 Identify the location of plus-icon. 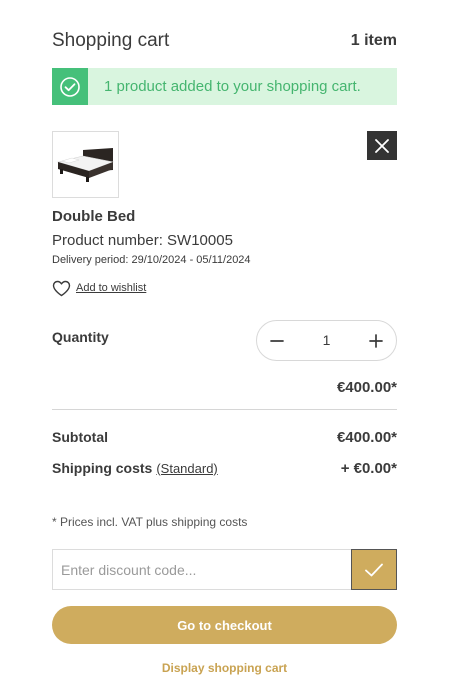
(376, 340).